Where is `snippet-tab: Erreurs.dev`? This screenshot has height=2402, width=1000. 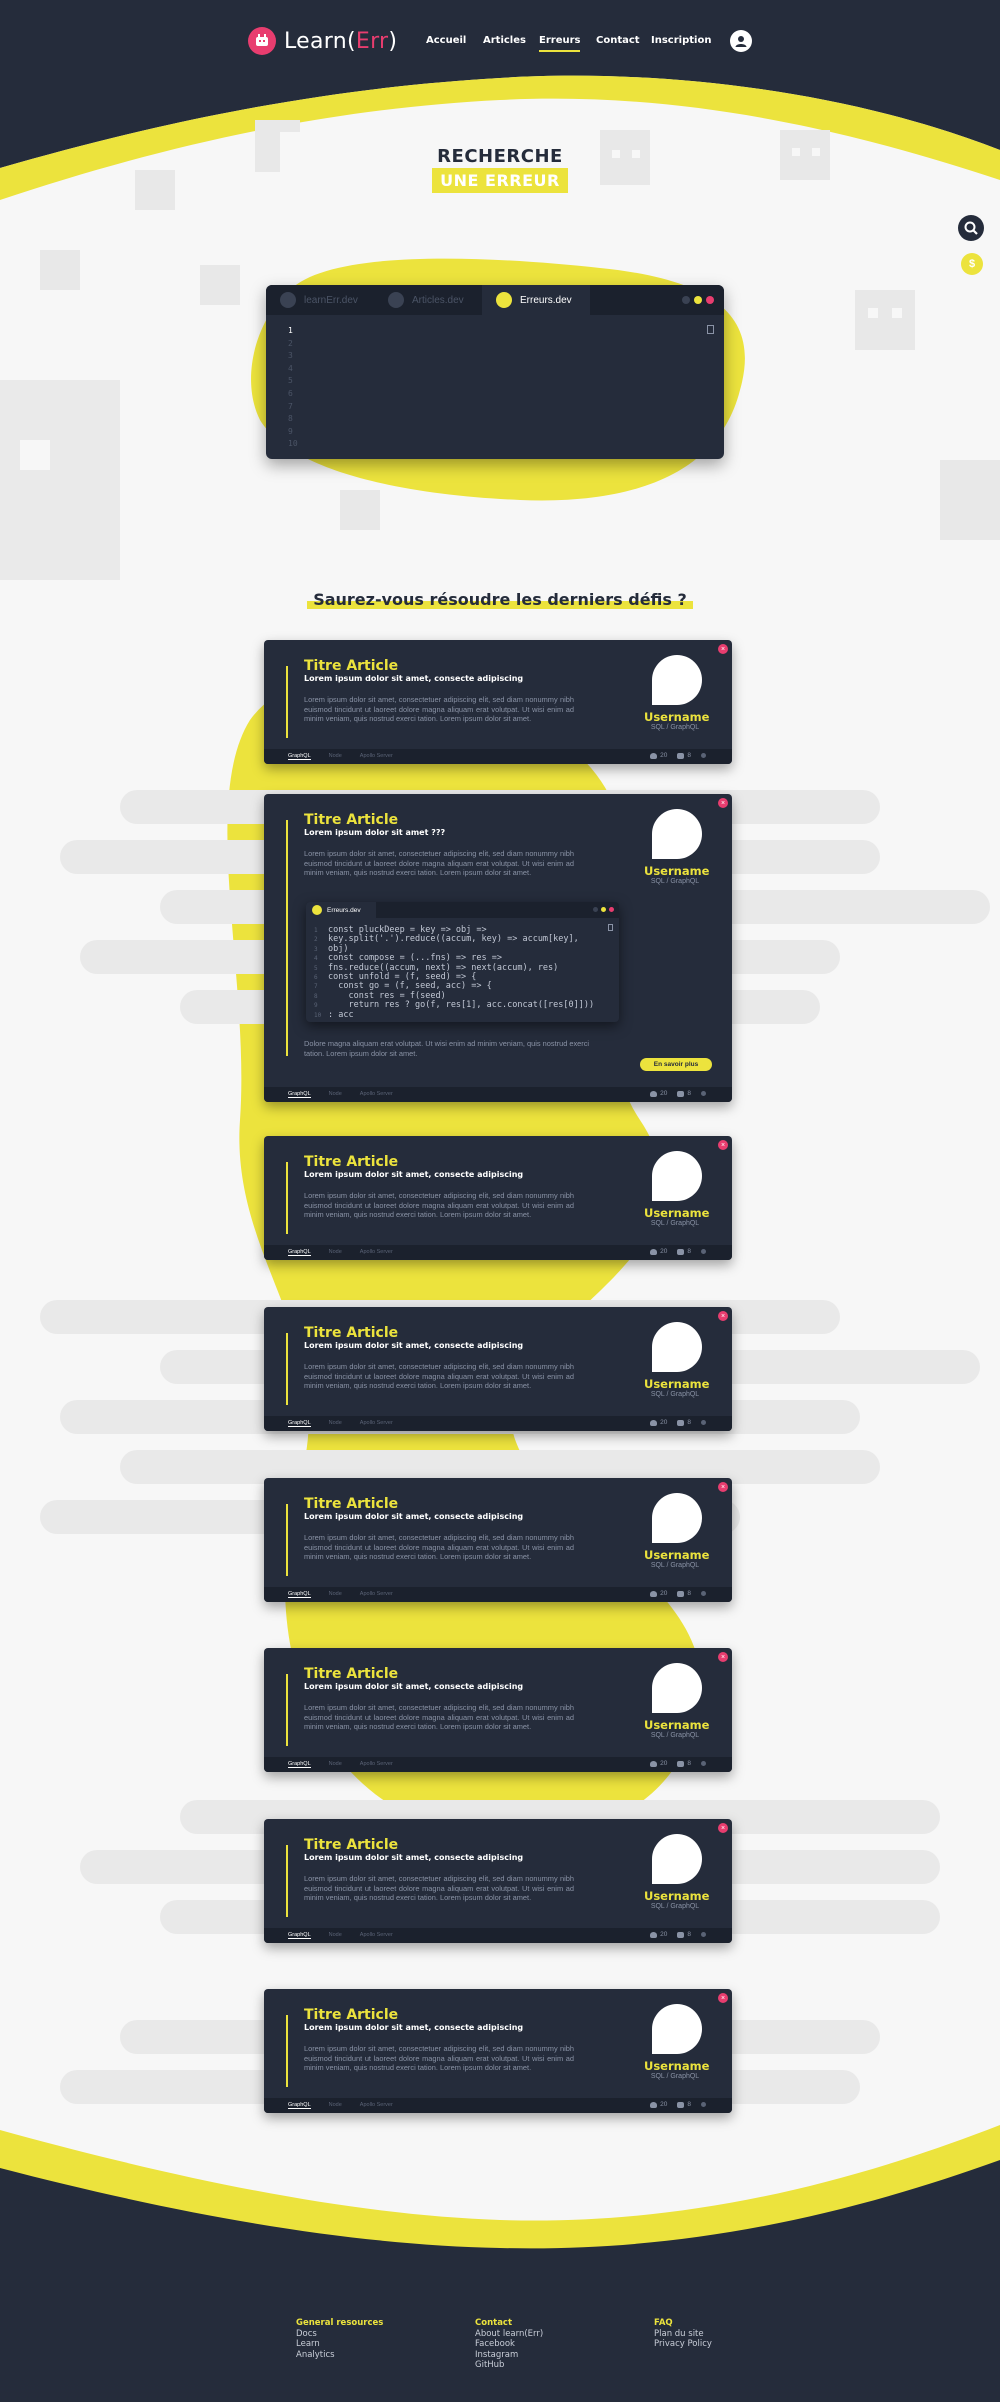 snippet-tab: Erreurs.dev is located at coordinates (341, 910).